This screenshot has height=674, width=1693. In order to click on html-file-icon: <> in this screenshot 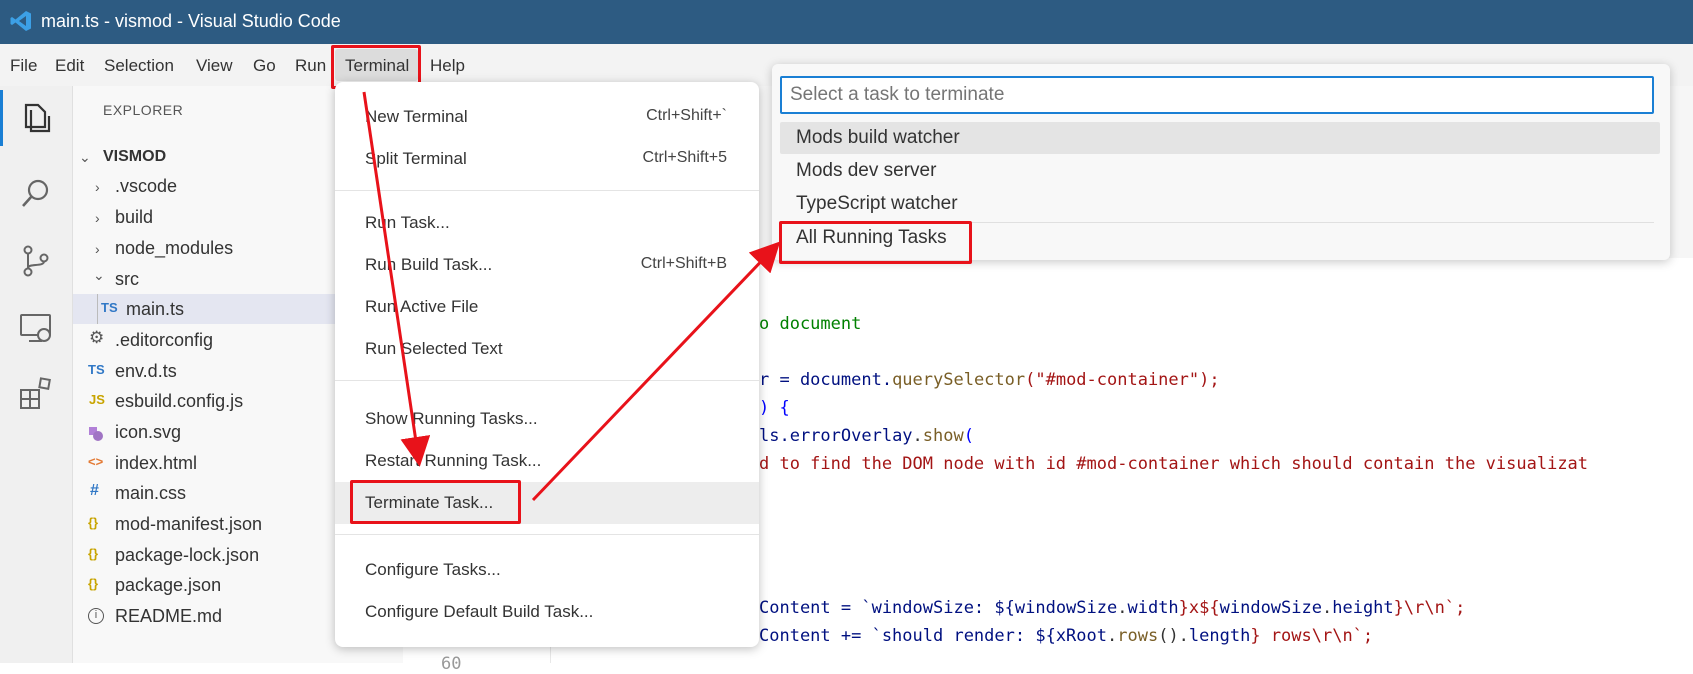, I will do `click(96, 461)`.